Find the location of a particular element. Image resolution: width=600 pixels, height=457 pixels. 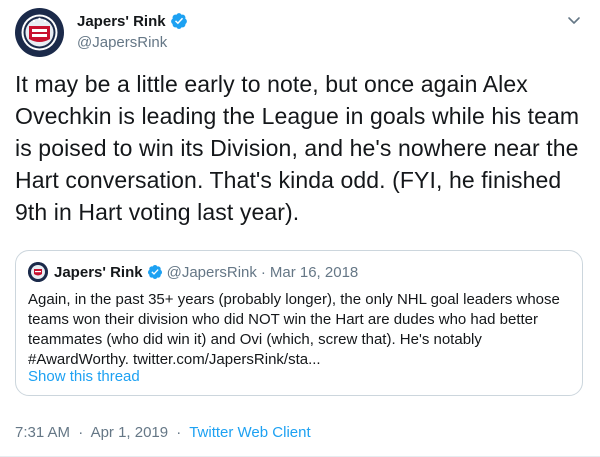

tweet-date: Apr 1, 2019 is located at coordinates (130, 432).